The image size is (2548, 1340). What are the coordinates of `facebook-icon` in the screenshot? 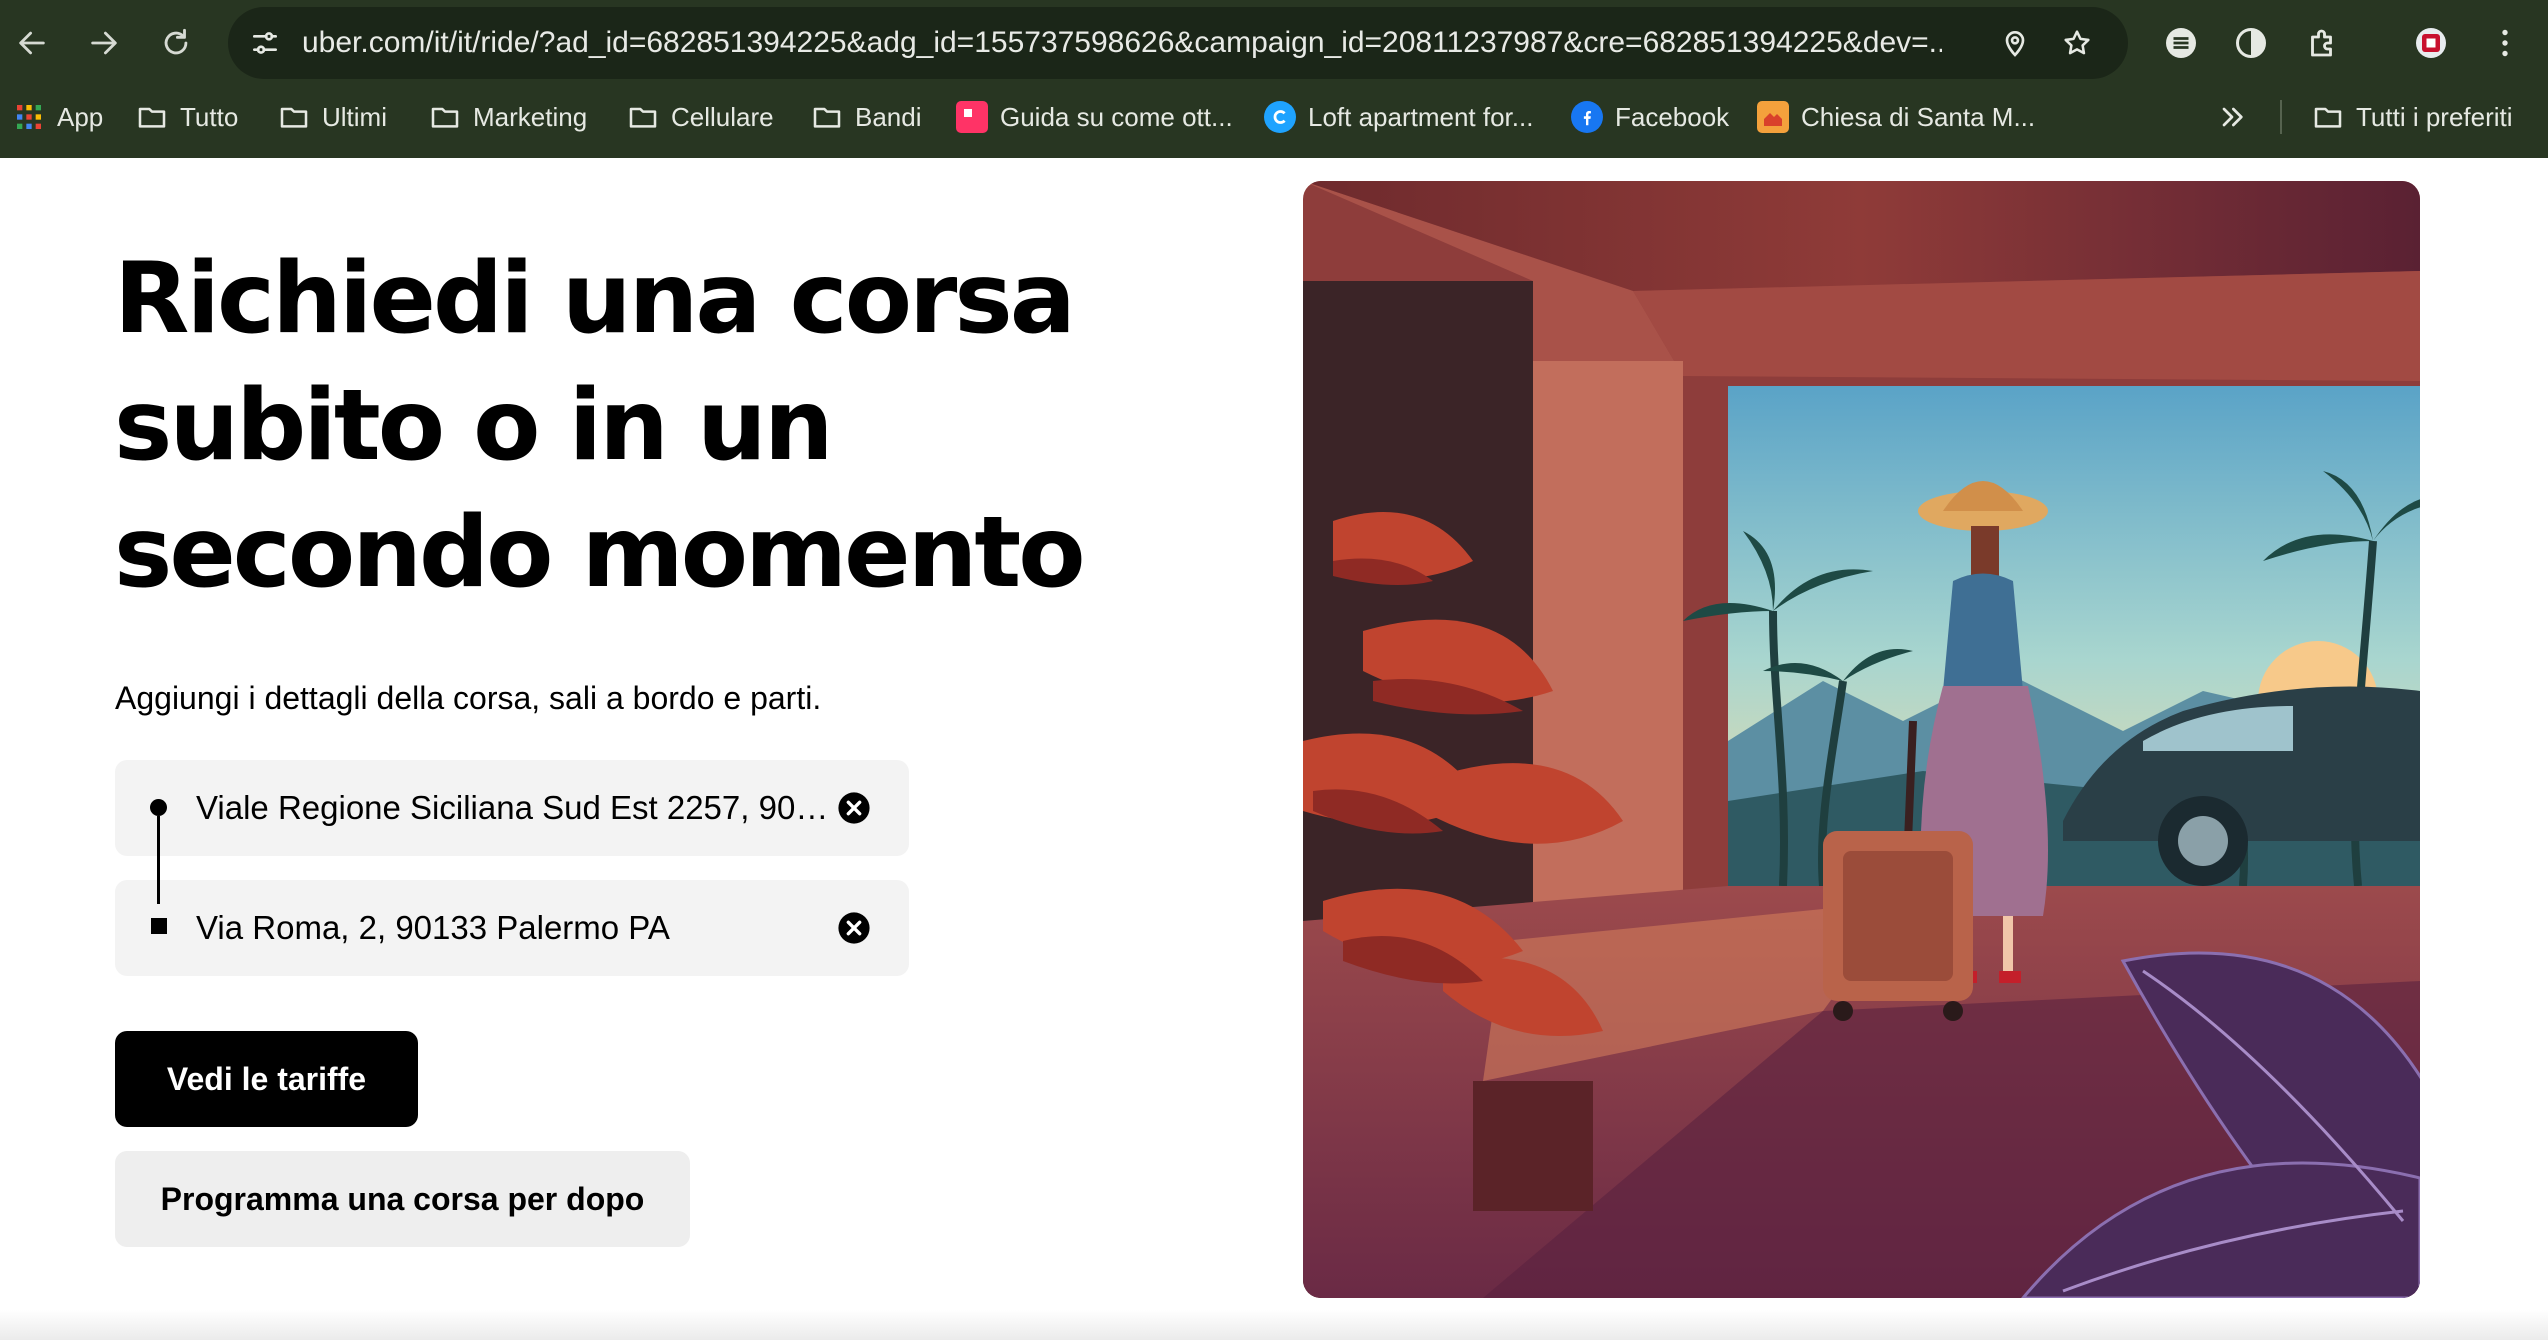 It's located at (1587, 117).